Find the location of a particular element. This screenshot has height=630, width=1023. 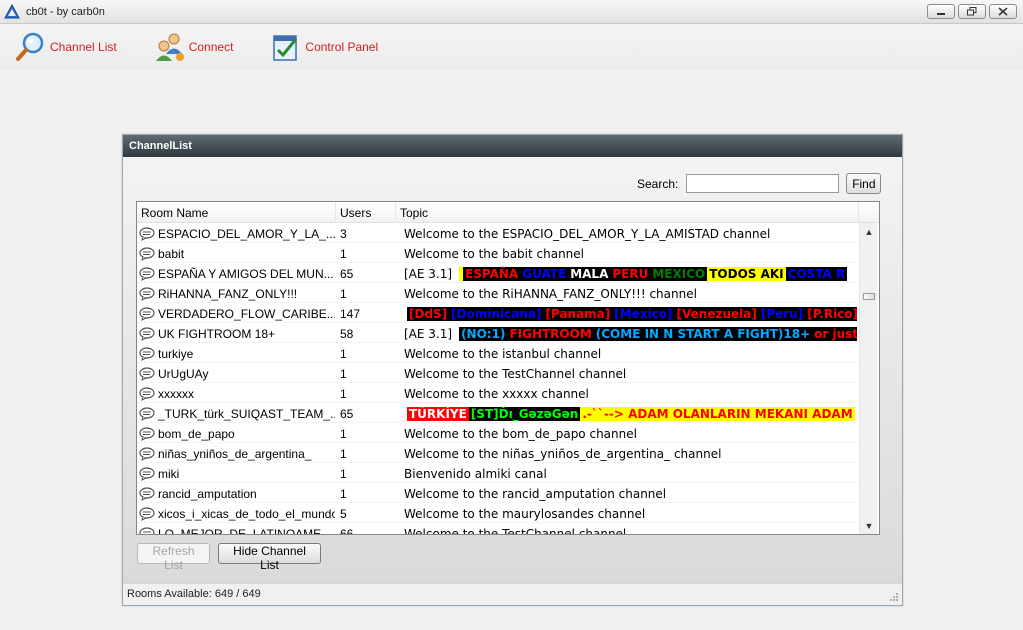

refresh-list-button: Refresh List is located at coordinates (173, 557).